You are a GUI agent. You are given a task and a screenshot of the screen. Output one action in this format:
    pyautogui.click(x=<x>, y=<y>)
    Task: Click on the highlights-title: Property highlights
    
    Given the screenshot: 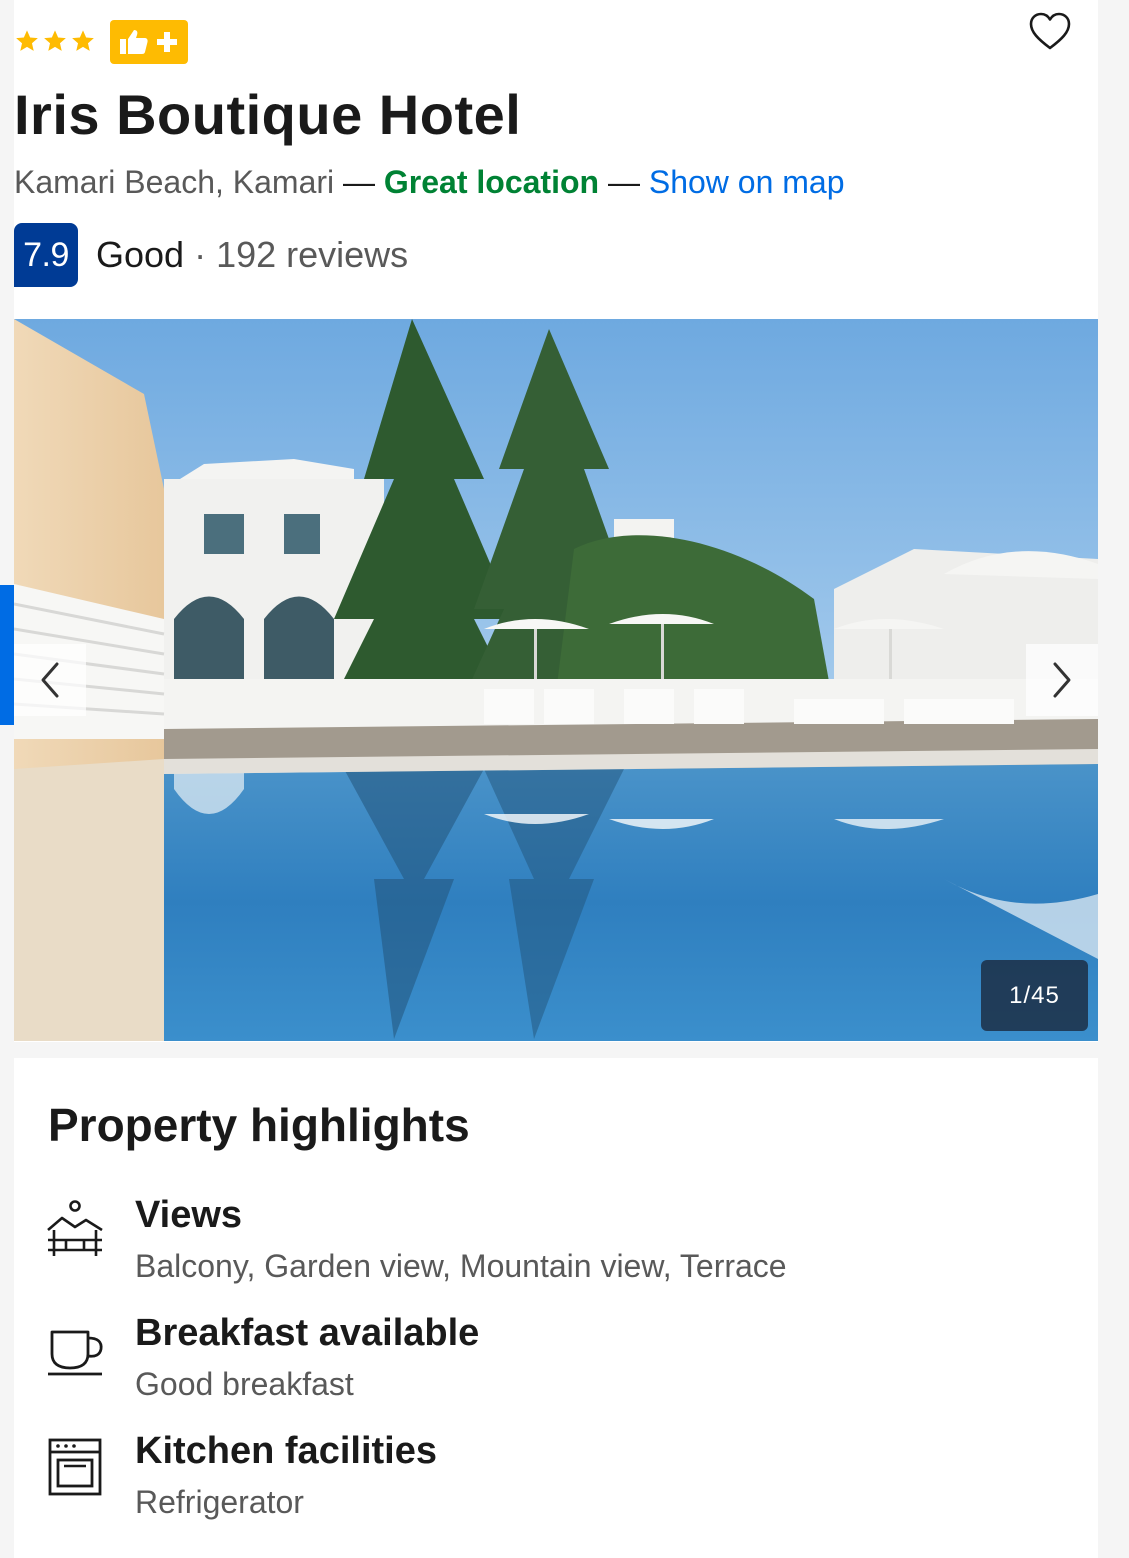 What is the action you would take?
    pyautogui.click(x=259, y=1125)
    